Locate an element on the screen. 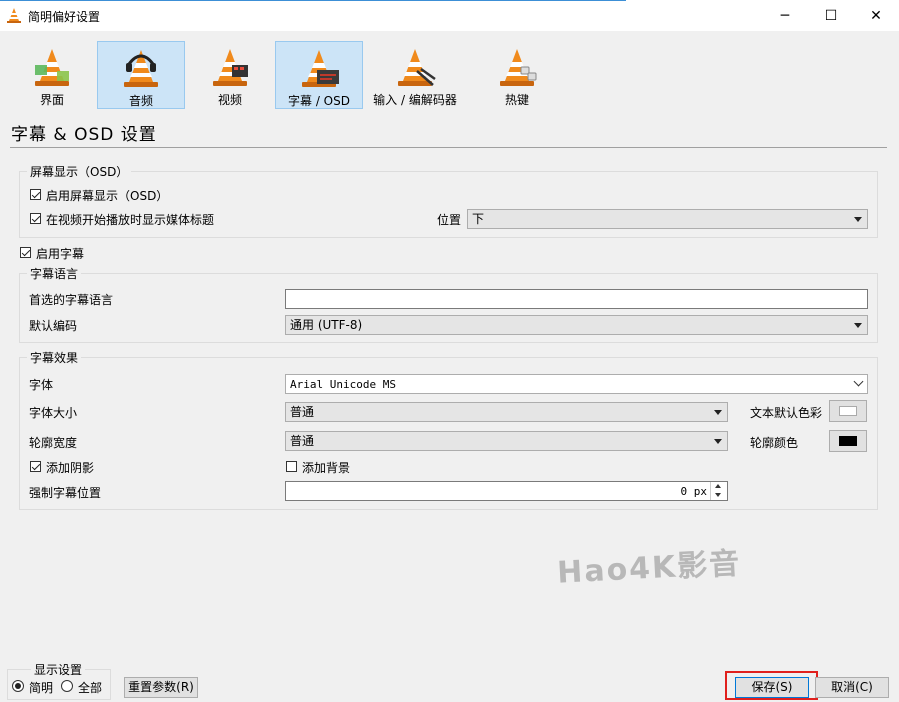 This screenshot has height=702, width=899. add-background-label: 添加背景 is located at coordinates (326, 468).